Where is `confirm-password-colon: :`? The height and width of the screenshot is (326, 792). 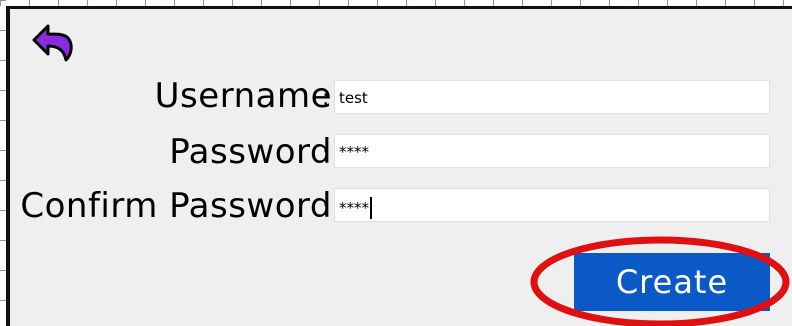
confirm-password-colon: : is located at coordinates (326, 208).